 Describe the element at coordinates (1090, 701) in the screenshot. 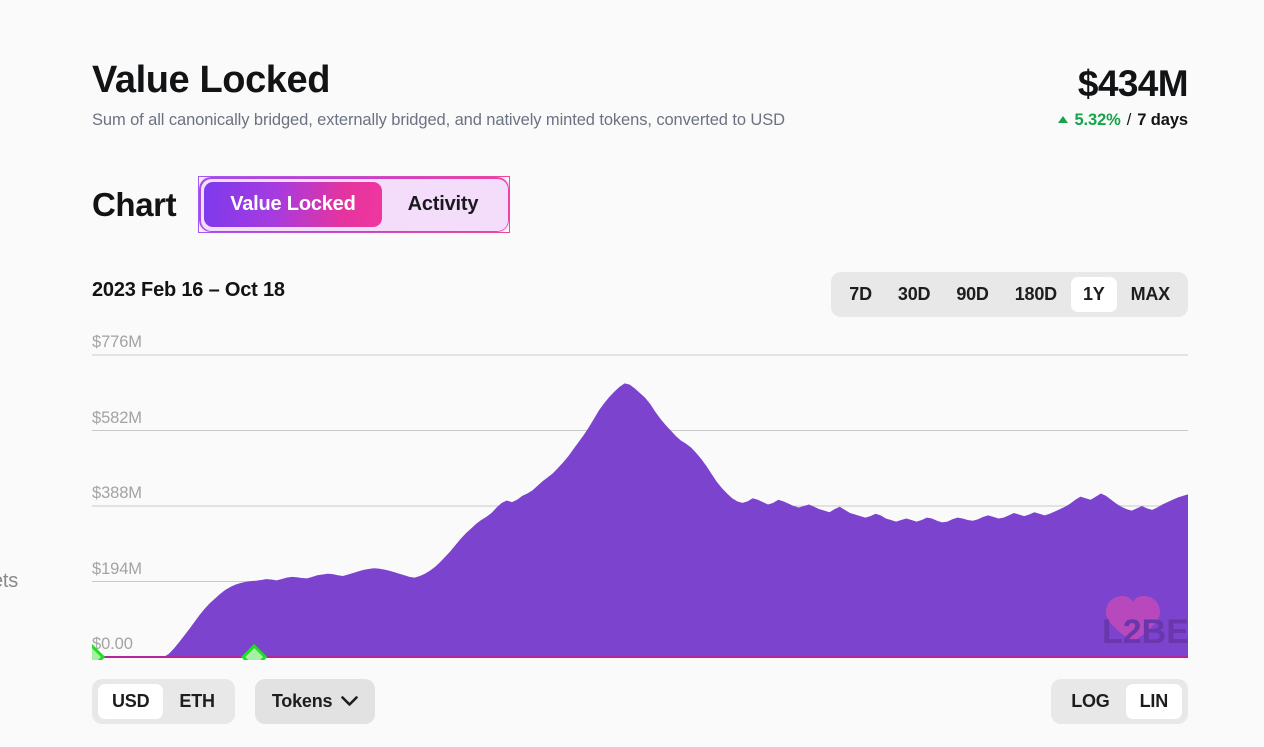

I see `scale-log: LOG` at that location.